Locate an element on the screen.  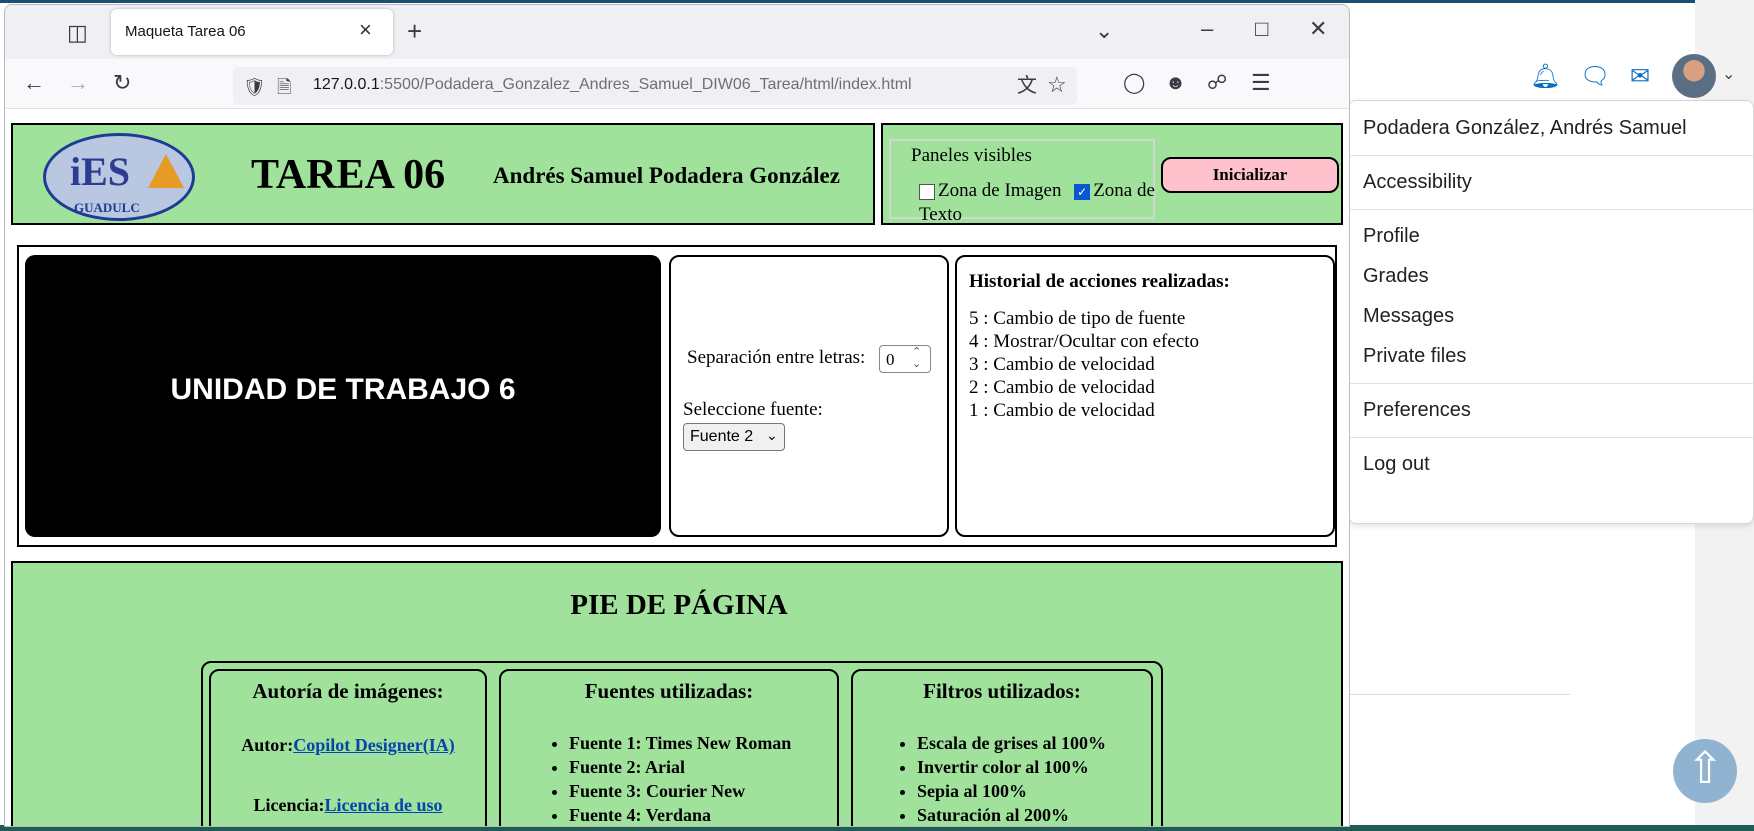
avatar is located at coordinates (1694, 76).